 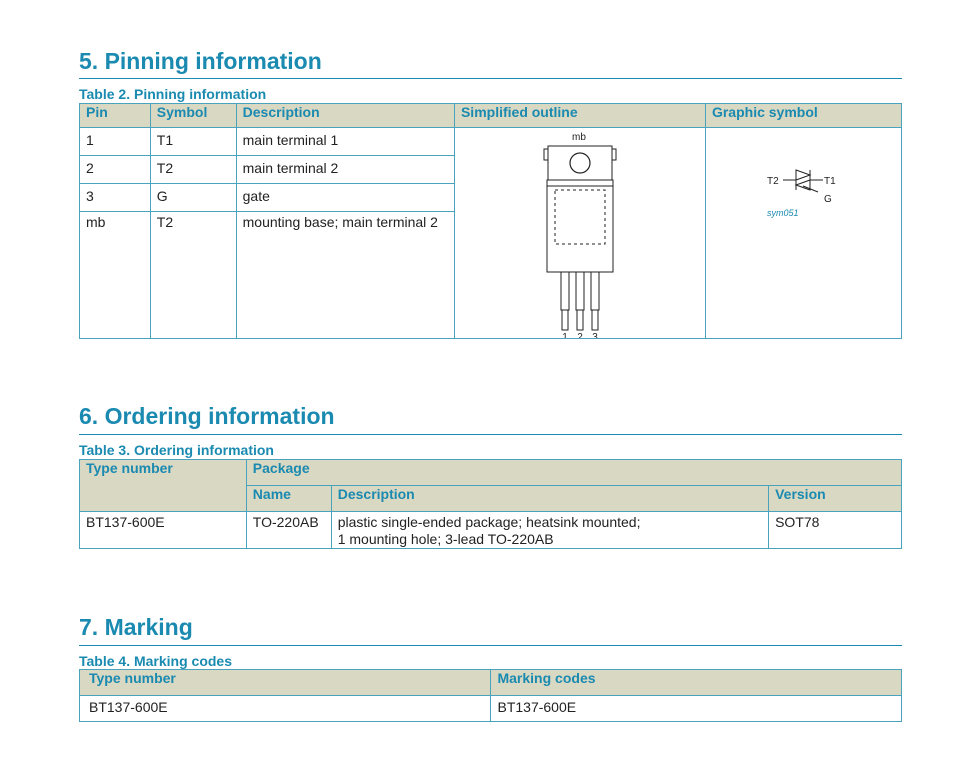 I want to click on symbol-cell: T1, so click(x=193, y=141).